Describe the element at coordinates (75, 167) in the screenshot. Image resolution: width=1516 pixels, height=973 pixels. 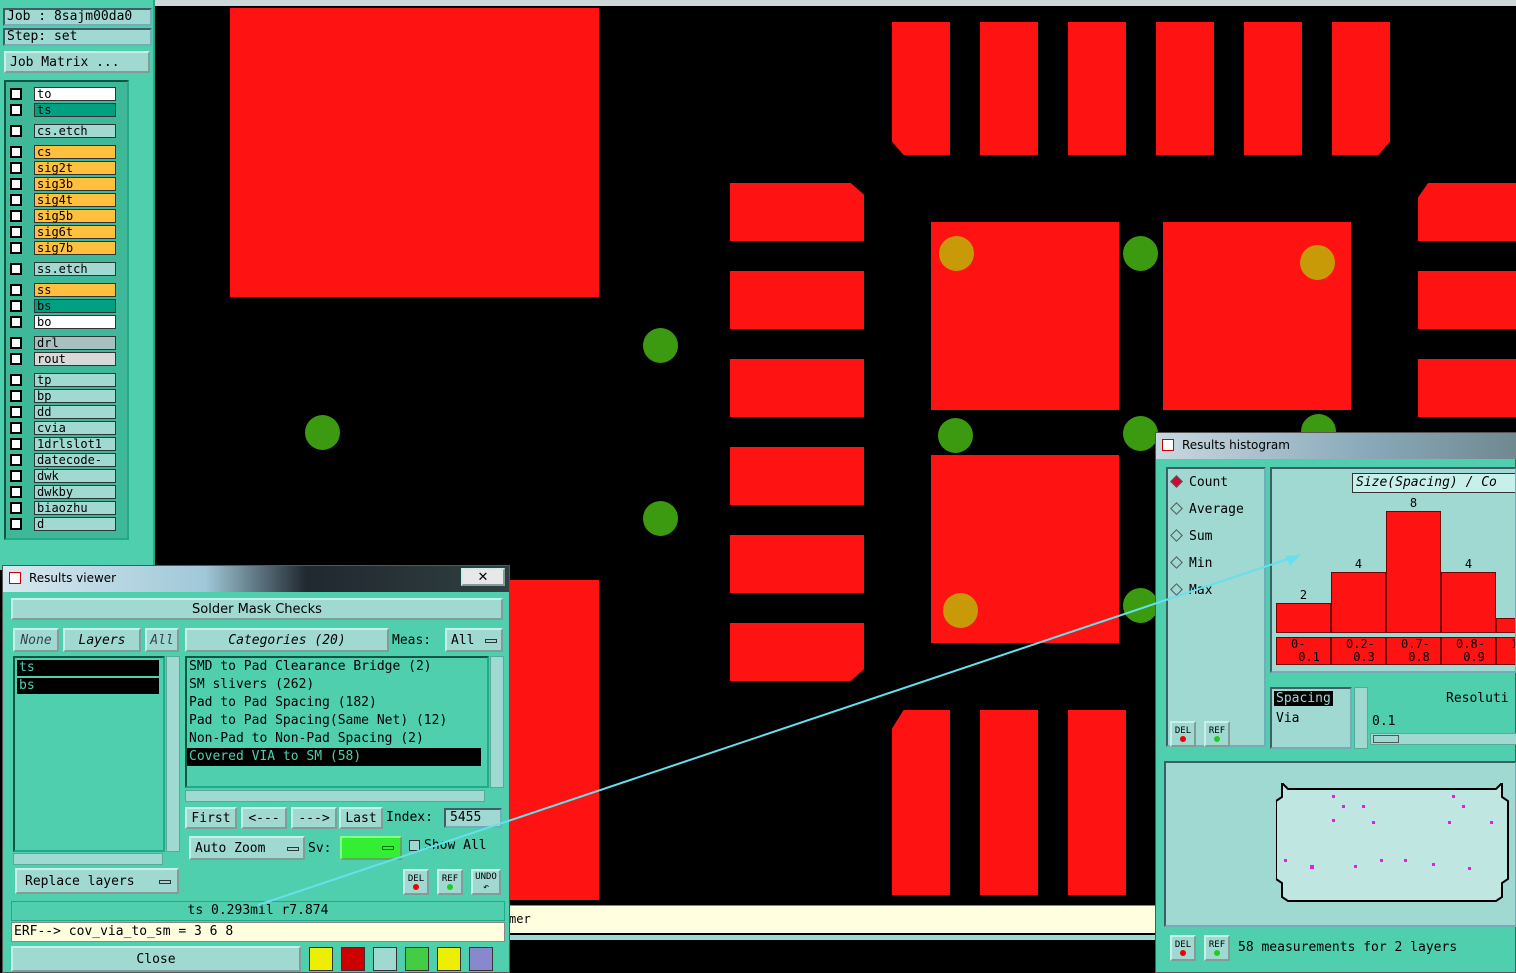
I see `layer-name: sig2t` at that location.